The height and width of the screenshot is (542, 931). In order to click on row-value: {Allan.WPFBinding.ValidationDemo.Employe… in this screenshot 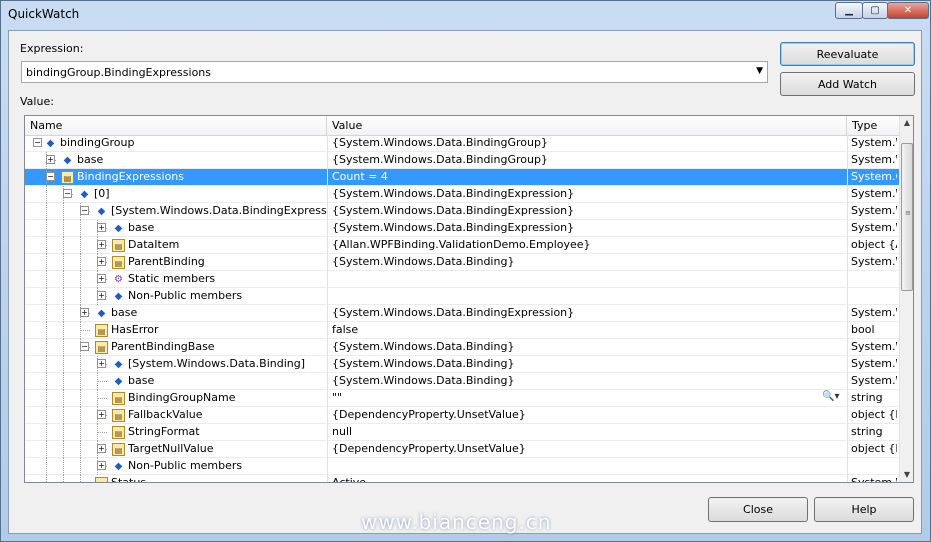, I will do `click(577, 245)`.